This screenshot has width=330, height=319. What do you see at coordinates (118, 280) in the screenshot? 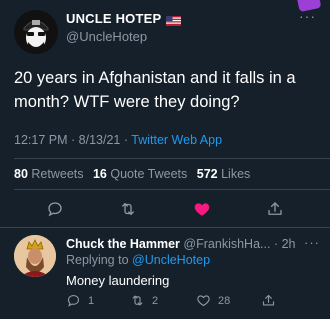
I see `reply-text: Money laundering` at bounding box center [118, 280].